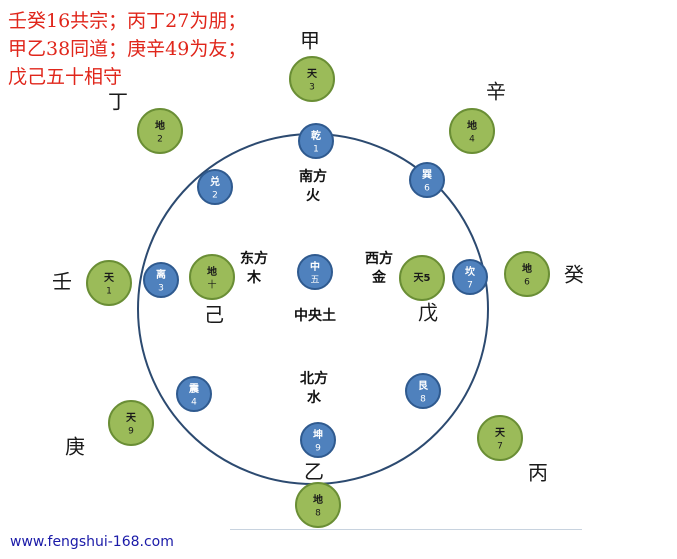 This screenshot has height=559, width=677. Describe the element at coordinates (527, 283) in the screenshot. I see `green-node-bottom-label: 6` at that location.